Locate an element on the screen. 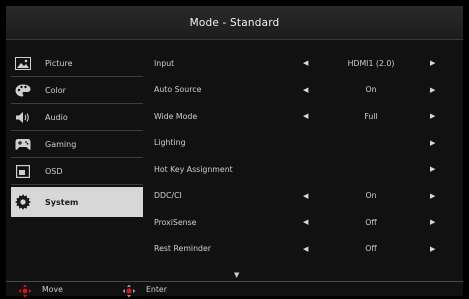  sidebar-item-system: System is located at coordinates (77, 202).